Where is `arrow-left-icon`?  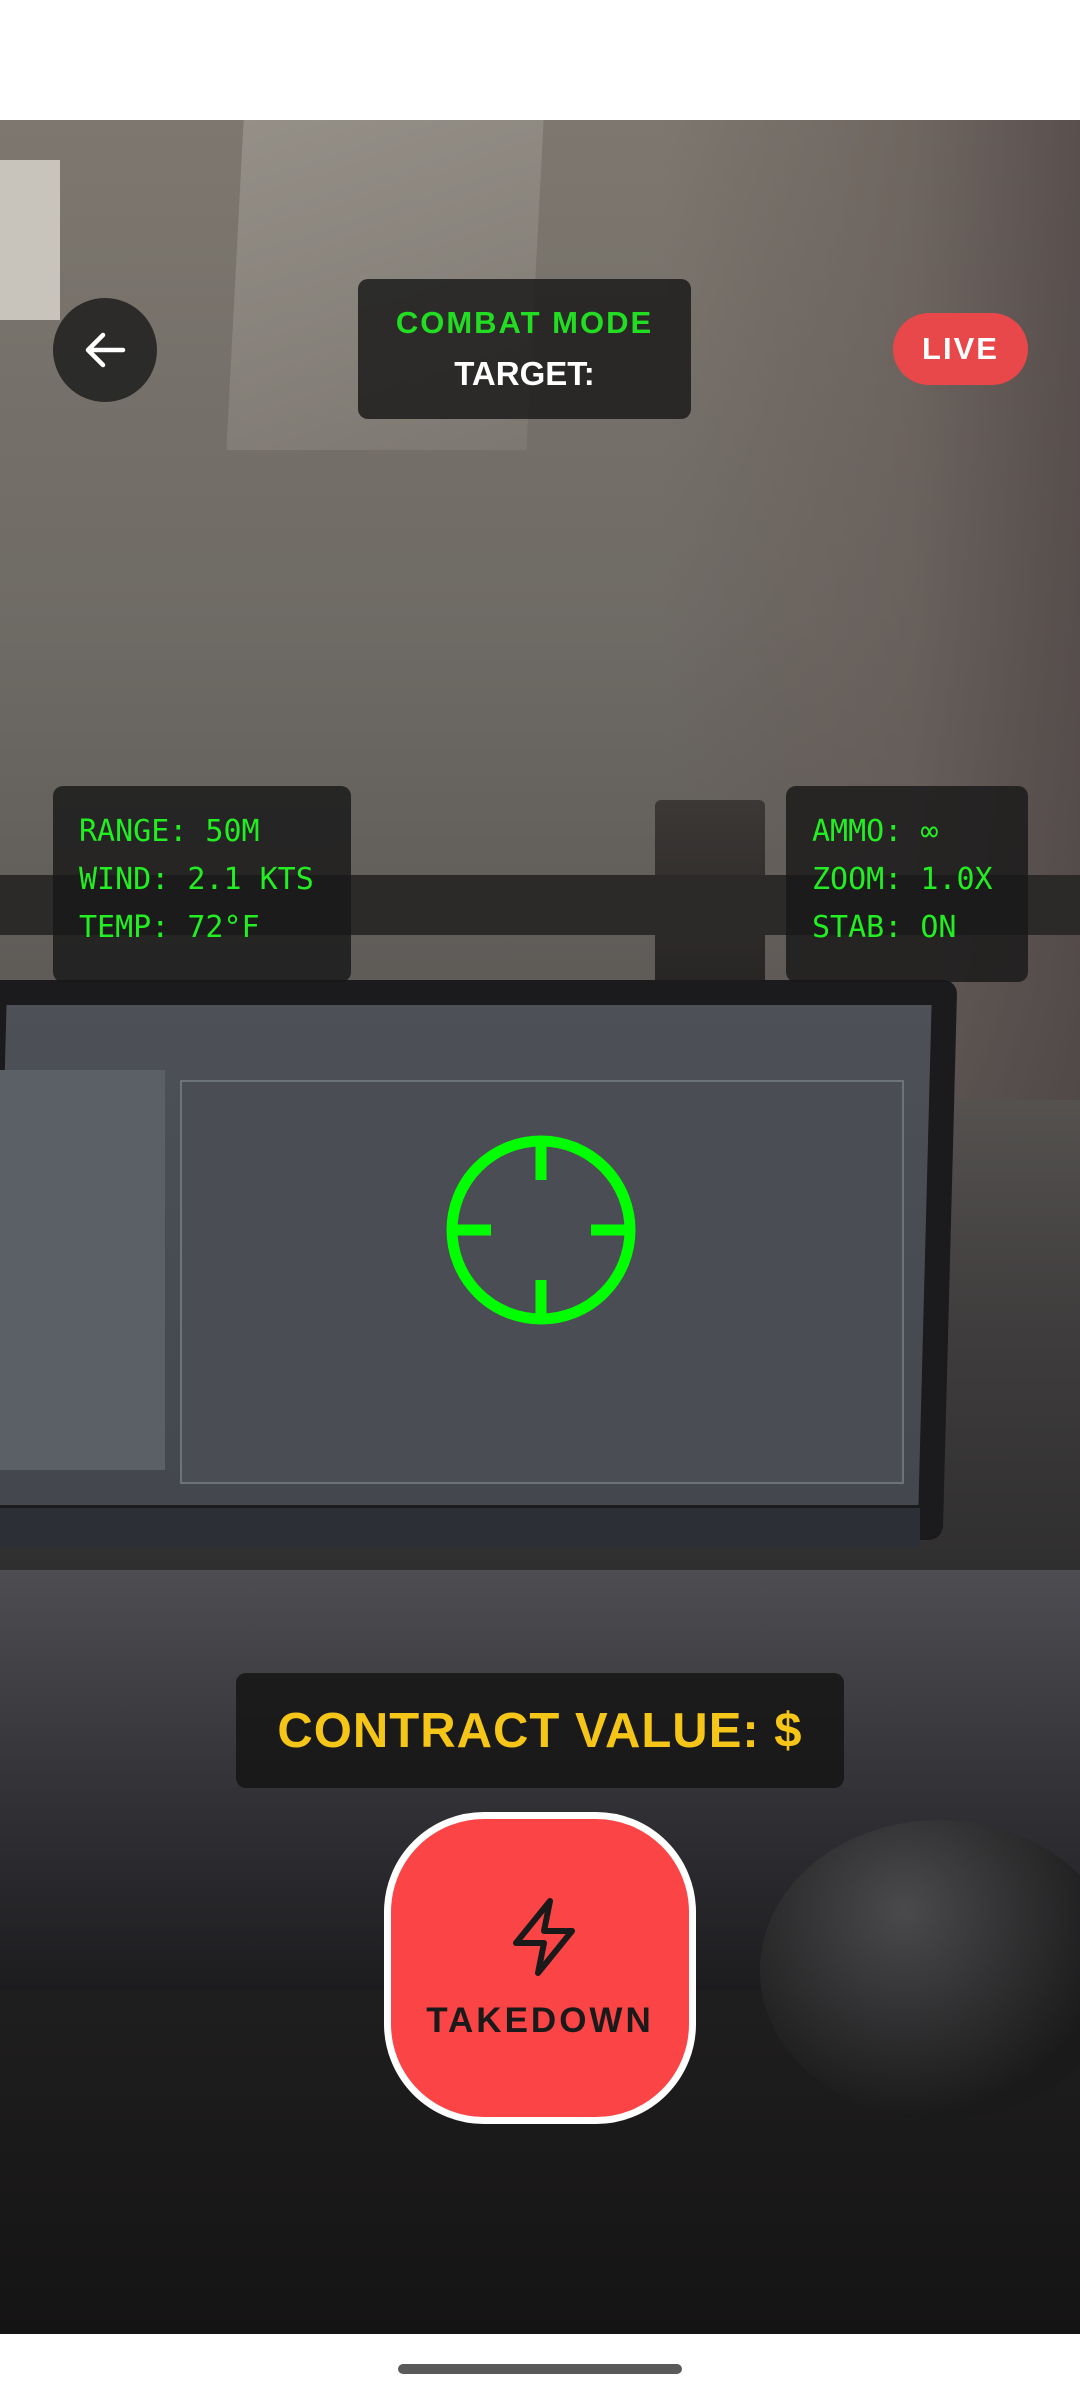 arrow-left-icon is located at coordinates (105, 350).